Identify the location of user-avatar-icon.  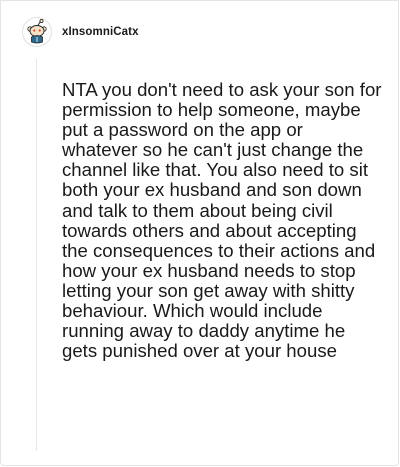
(37, 32).